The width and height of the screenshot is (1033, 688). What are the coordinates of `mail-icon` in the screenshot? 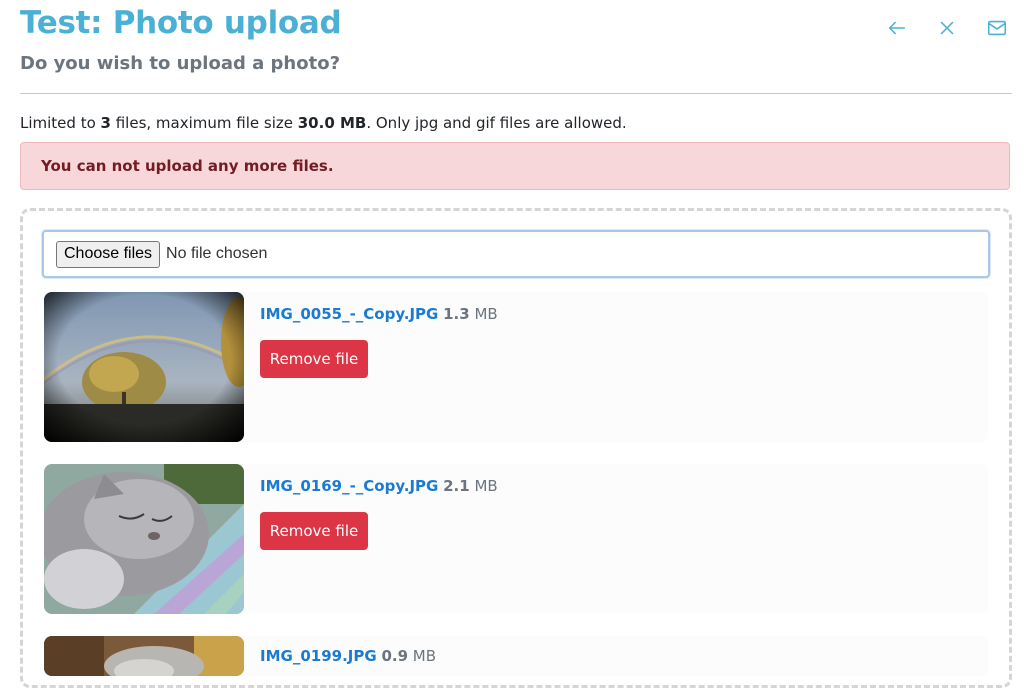 It's located at (997, 28).